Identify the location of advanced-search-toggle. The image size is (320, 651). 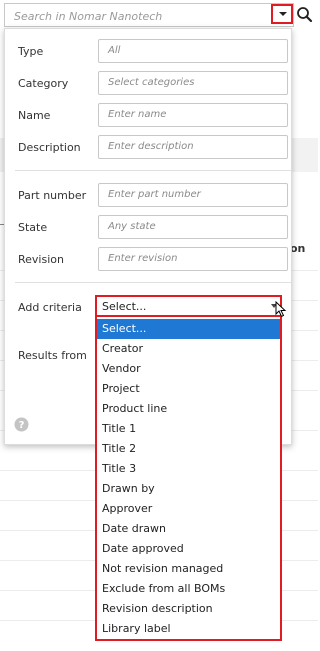
(282, 14).